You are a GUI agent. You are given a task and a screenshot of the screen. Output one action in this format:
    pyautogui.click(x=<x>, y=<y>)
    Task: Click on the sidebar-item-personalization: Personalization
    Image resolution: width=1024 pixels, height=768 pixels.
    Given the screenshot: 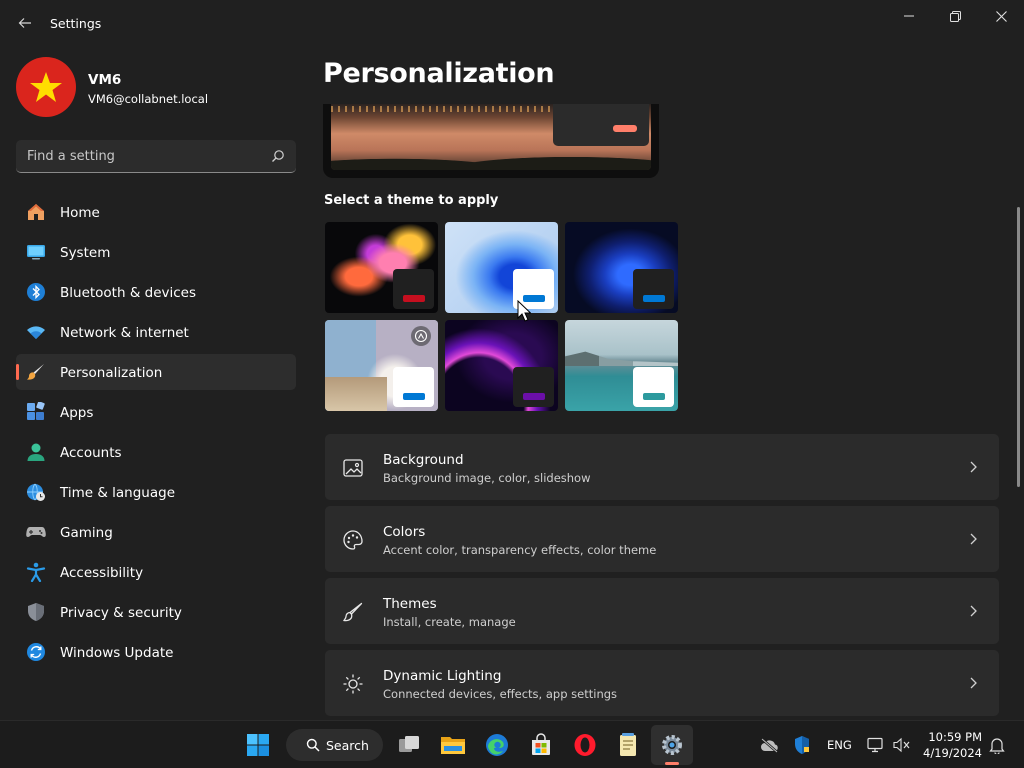 What is the action you would take?
    pyautogui.click(x=156, y=372)
    